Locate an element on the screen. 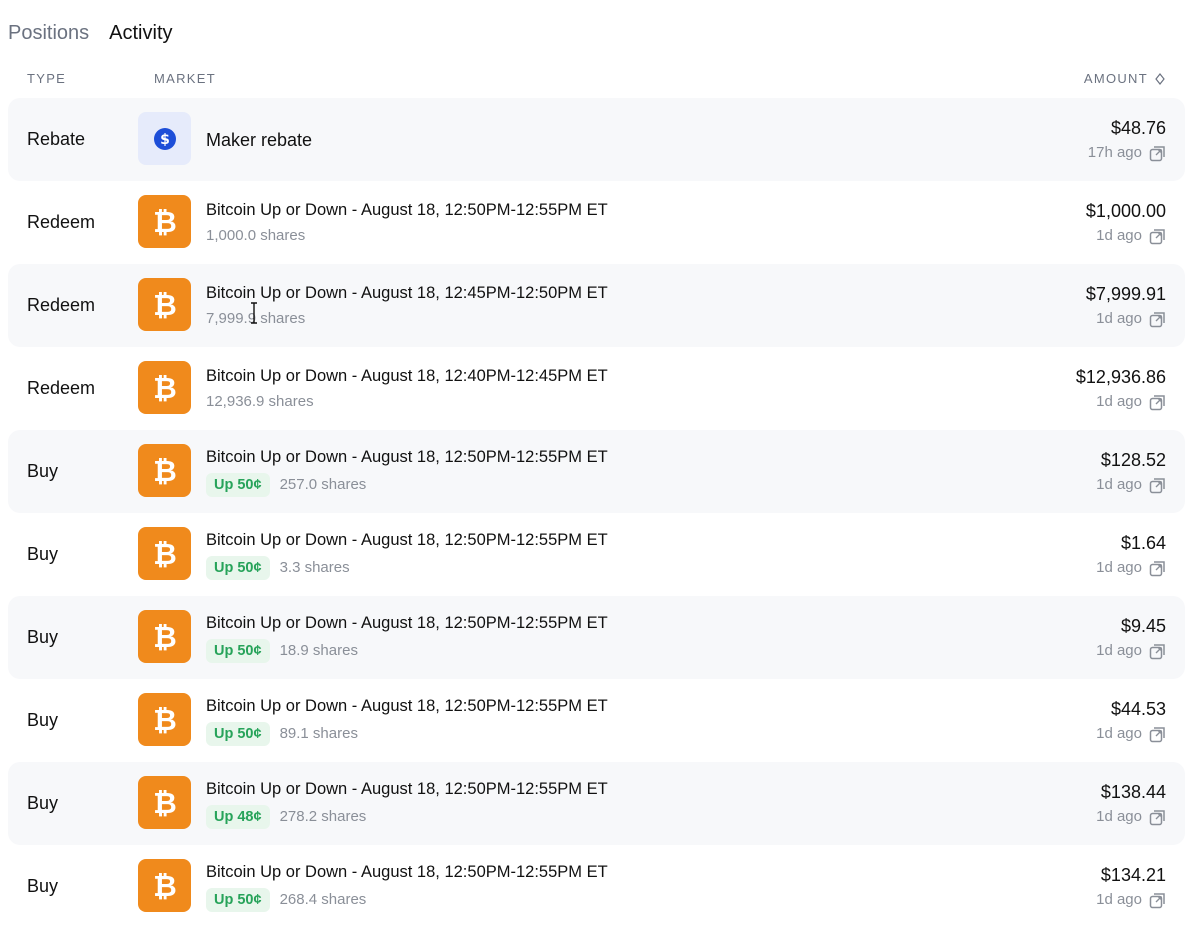 This screenshot has width=1200, height=936. amount-value: $44.53 is located at coordinates (1138, 709).